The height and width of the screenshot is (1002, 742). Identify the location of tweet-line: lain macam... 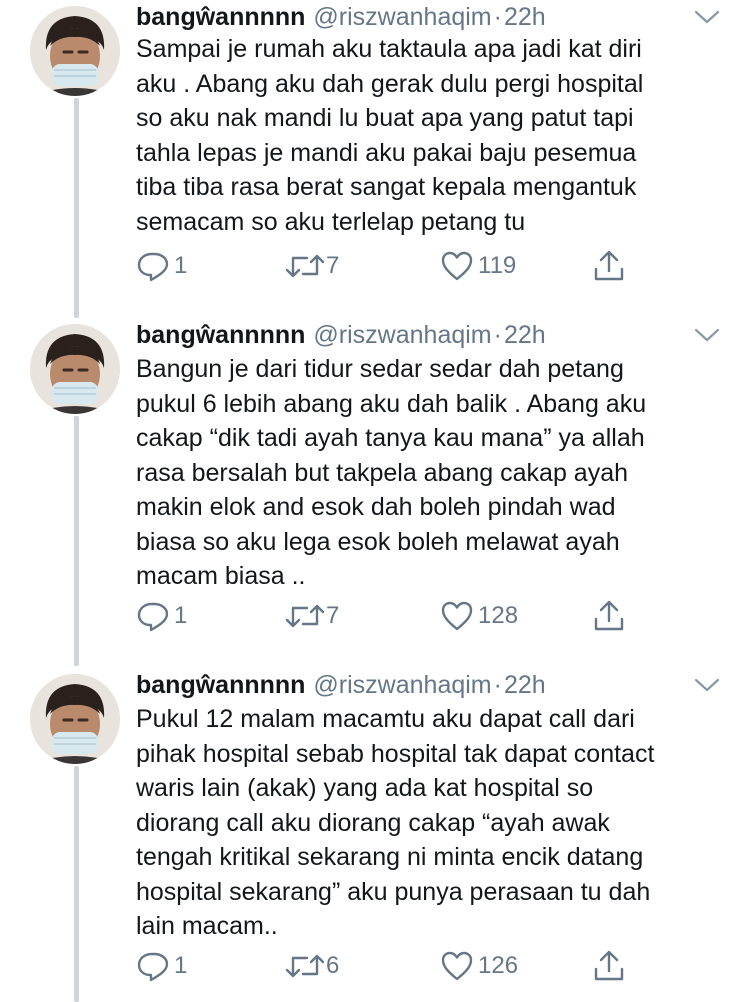
(207, 926).